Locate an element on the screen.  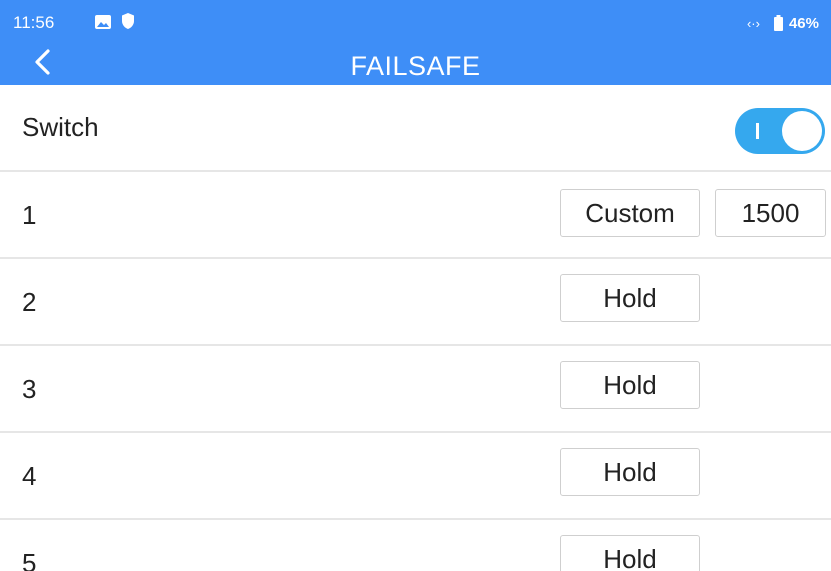
channel-label: 1 is located at coordinates (29, 215).